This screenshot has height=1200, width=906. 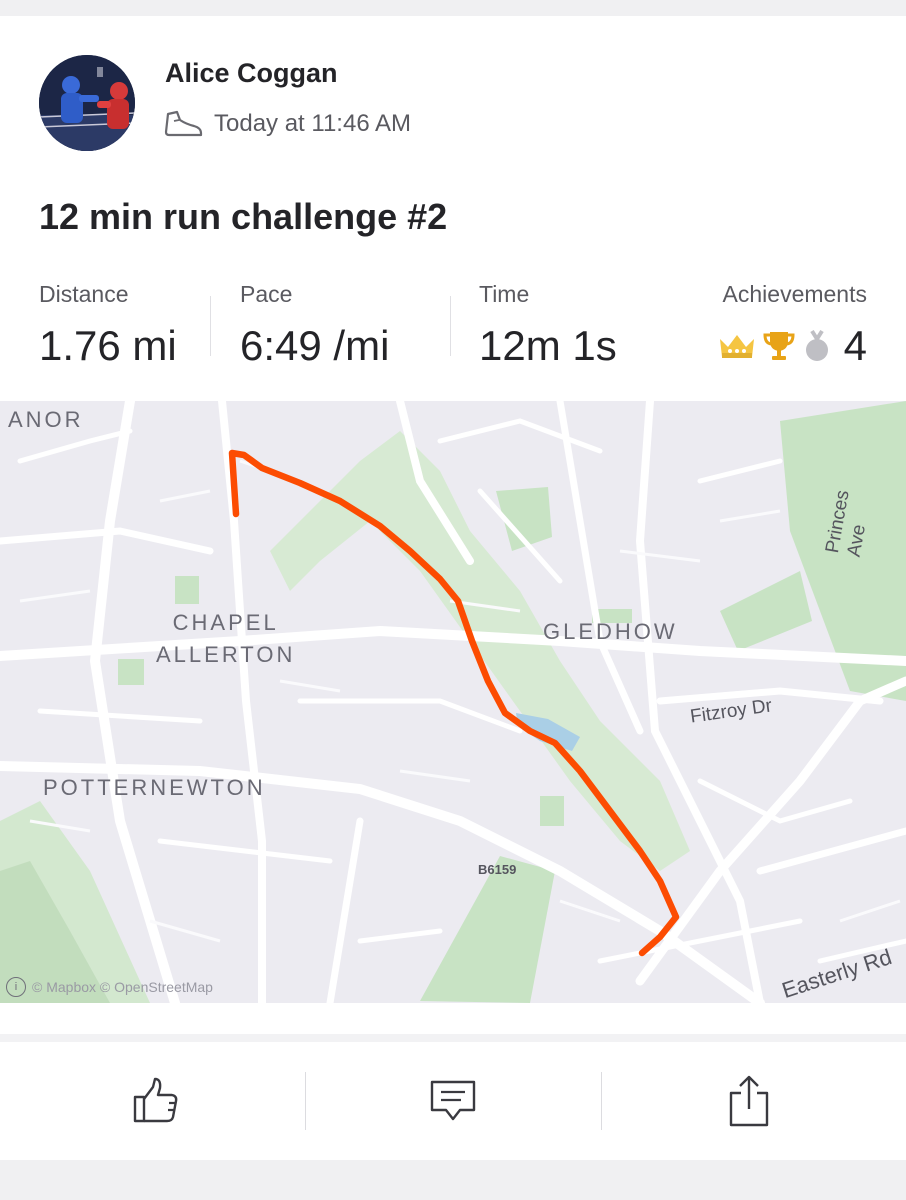 What do you see at coordinates (453, 8) in the screenshot?
I see `top-strip` at bounding box center [453, 8].